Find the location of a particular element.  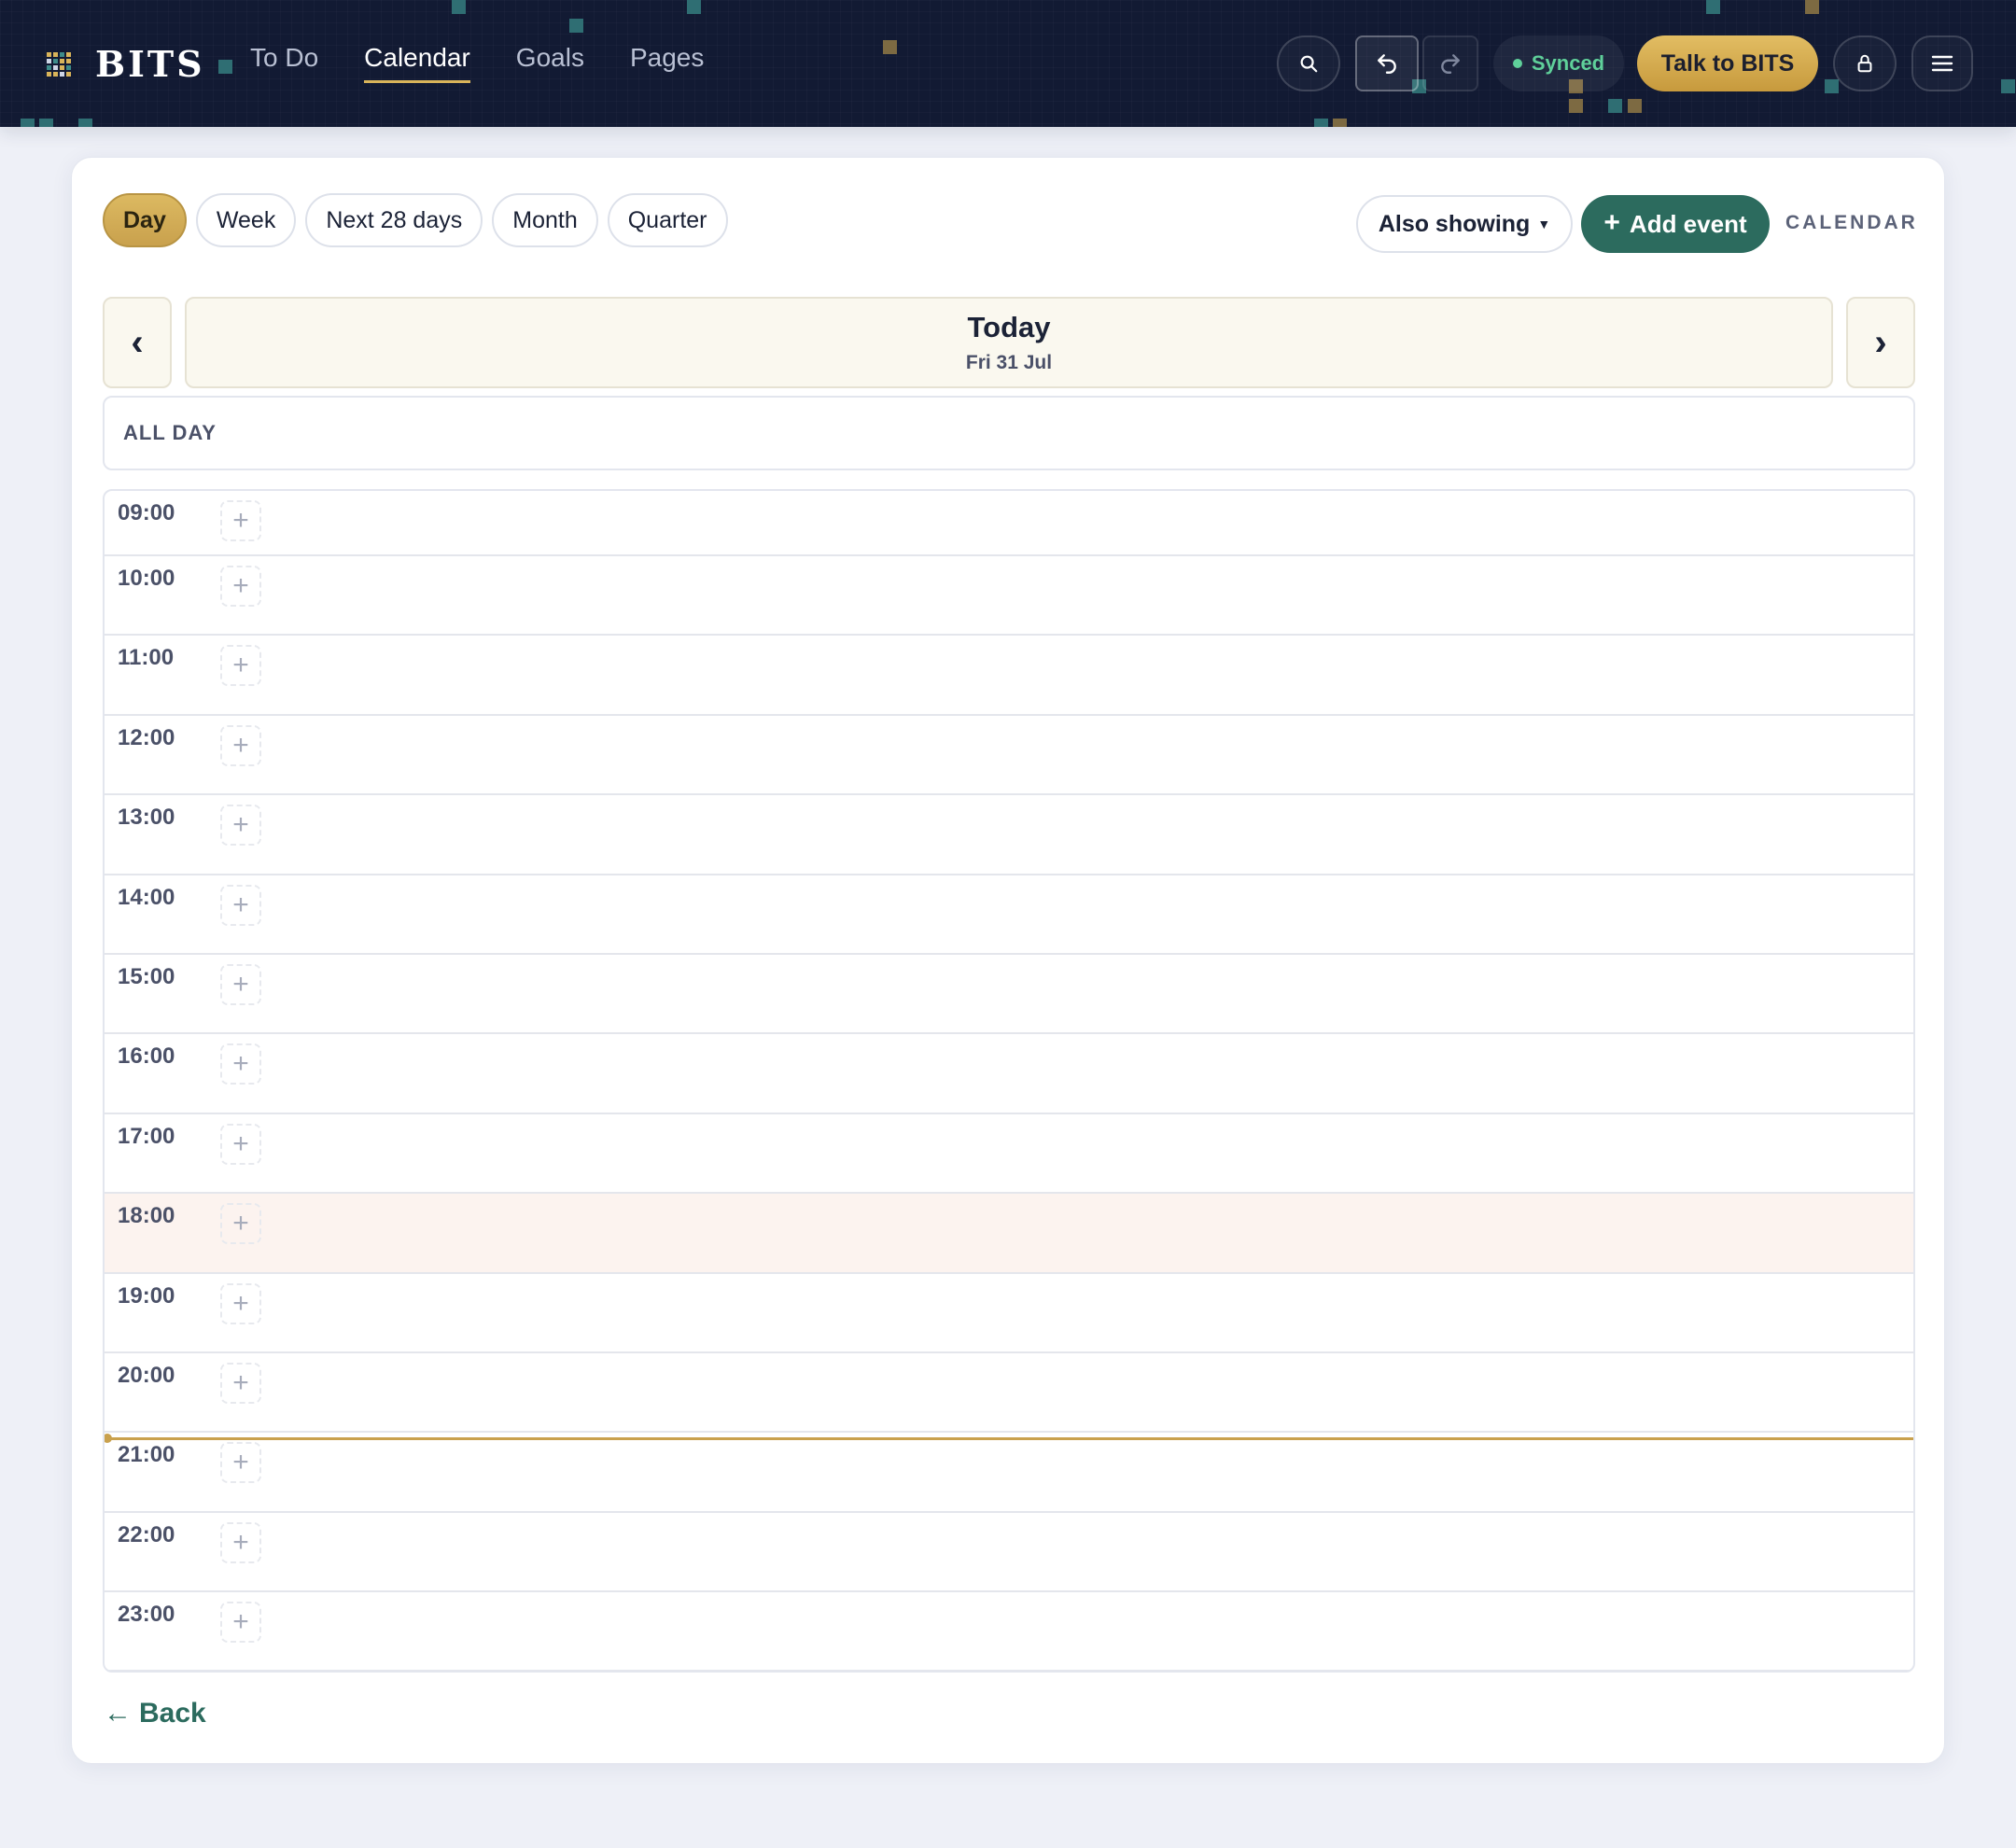

hour-label: 20:00 is located at coordinates (146, 1375).